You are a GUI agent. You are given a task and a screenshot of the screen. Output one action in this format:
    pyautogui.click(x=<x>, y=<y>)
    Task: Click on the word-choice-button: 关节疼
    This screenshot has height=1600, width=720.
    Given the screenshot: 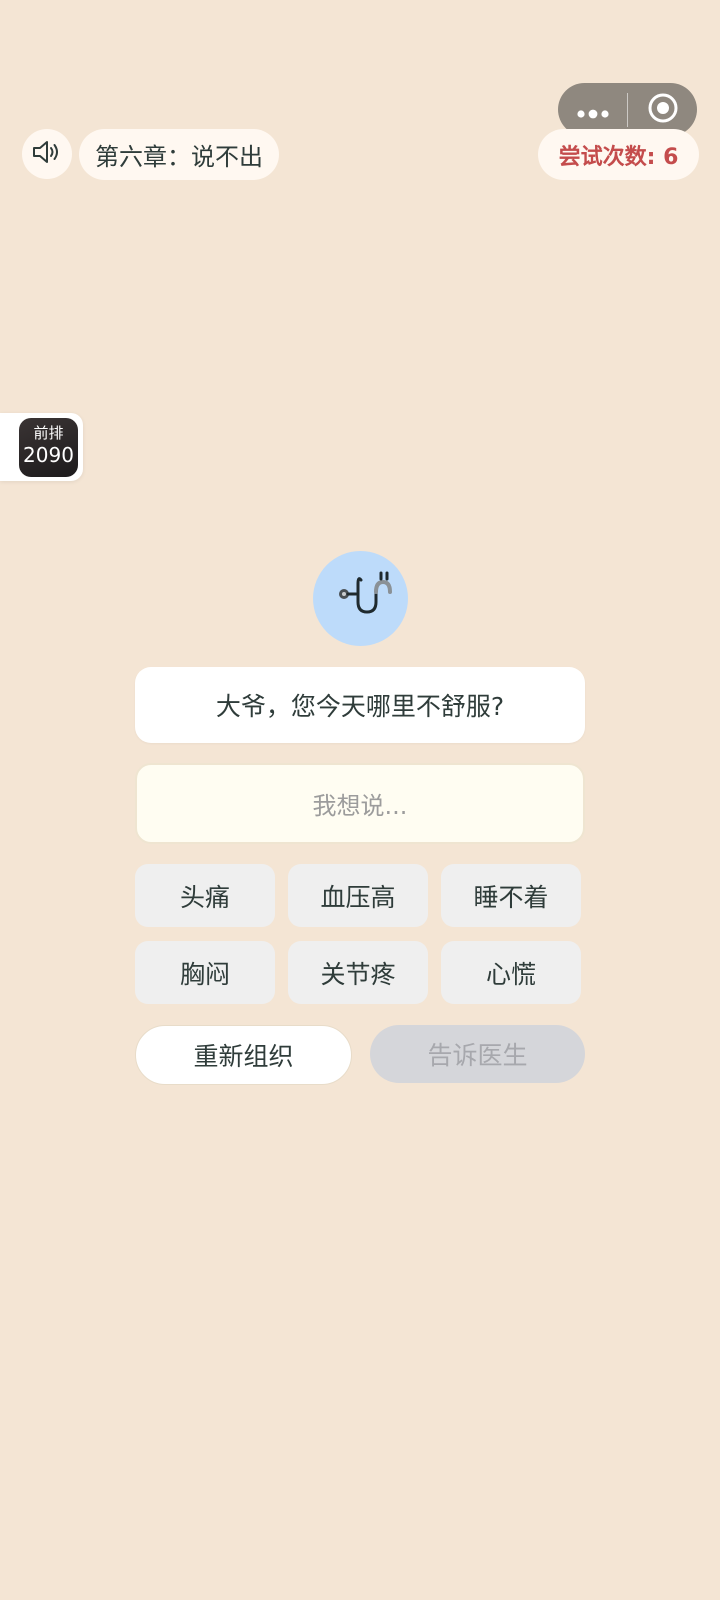 What is the action you would take?
    pyautogui.click(x=358, y=972)
    